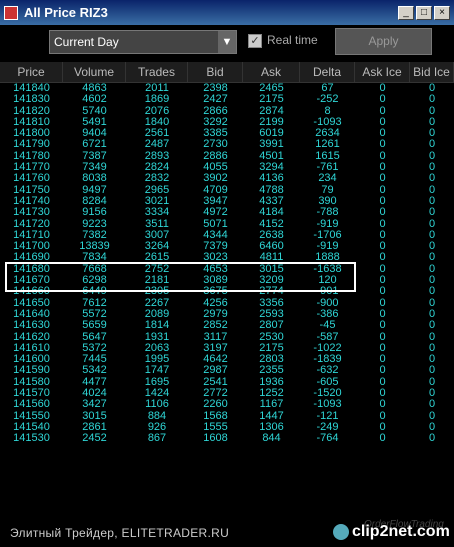 The image size is (454, 547). I want to click on table-cell: 141730, so click(31, 212).